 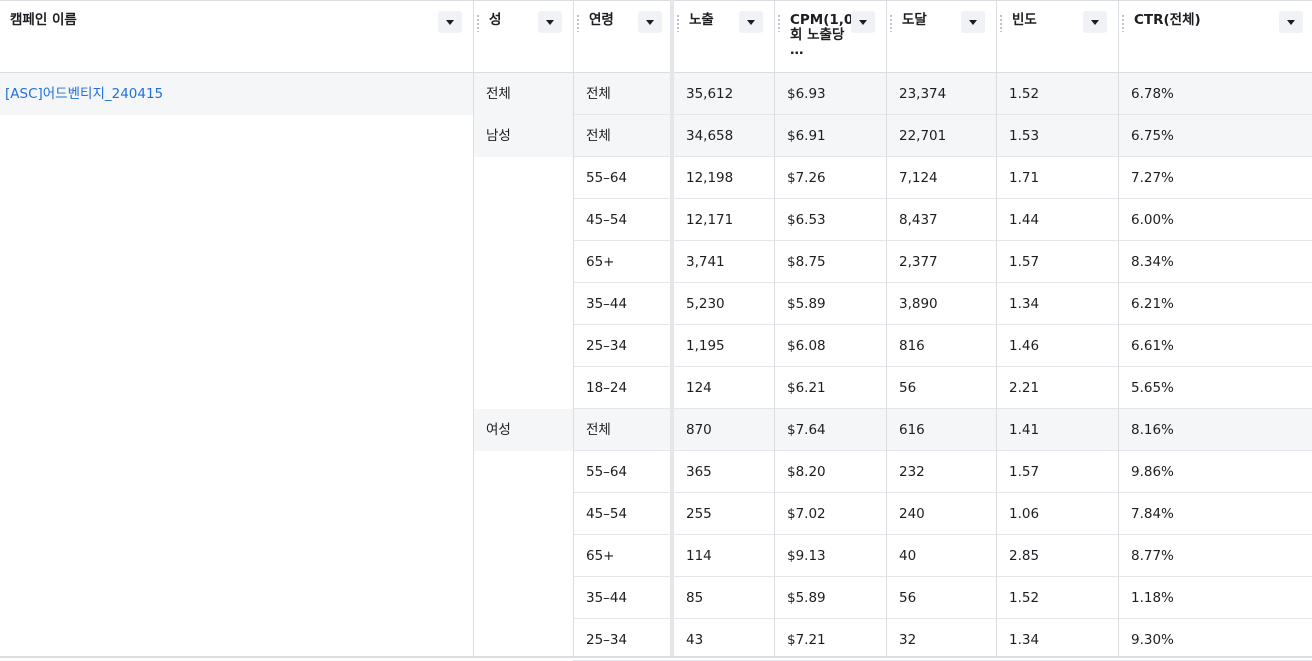 I want to click on gender-cell: 여성, so click(x=498, y=430).